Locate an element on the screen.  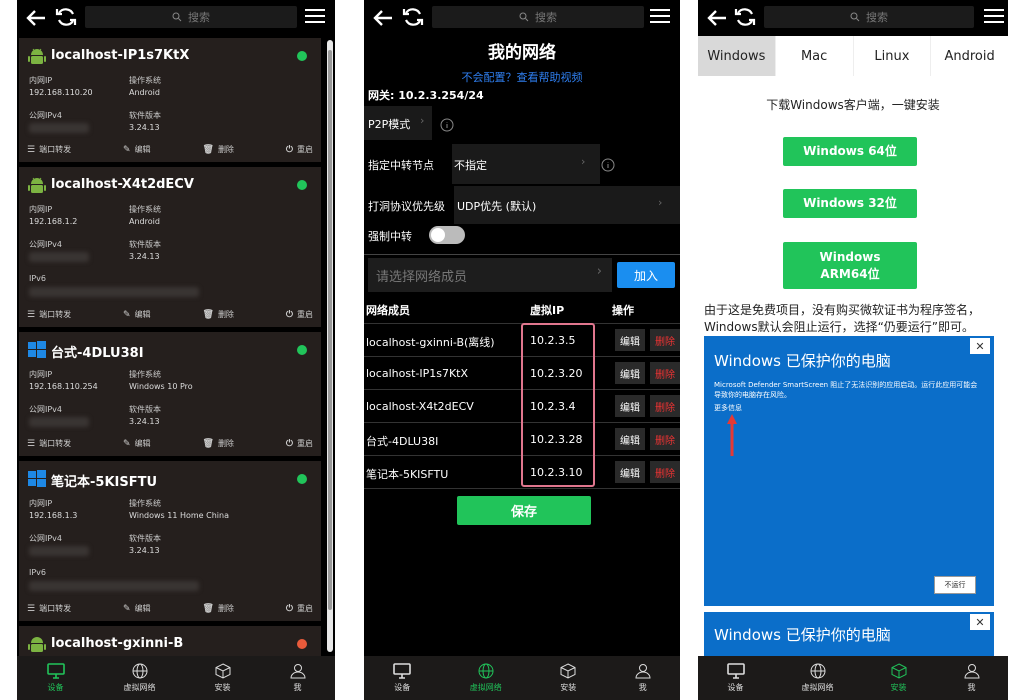
force-relay-toggle is located at coordinates (447, 235).